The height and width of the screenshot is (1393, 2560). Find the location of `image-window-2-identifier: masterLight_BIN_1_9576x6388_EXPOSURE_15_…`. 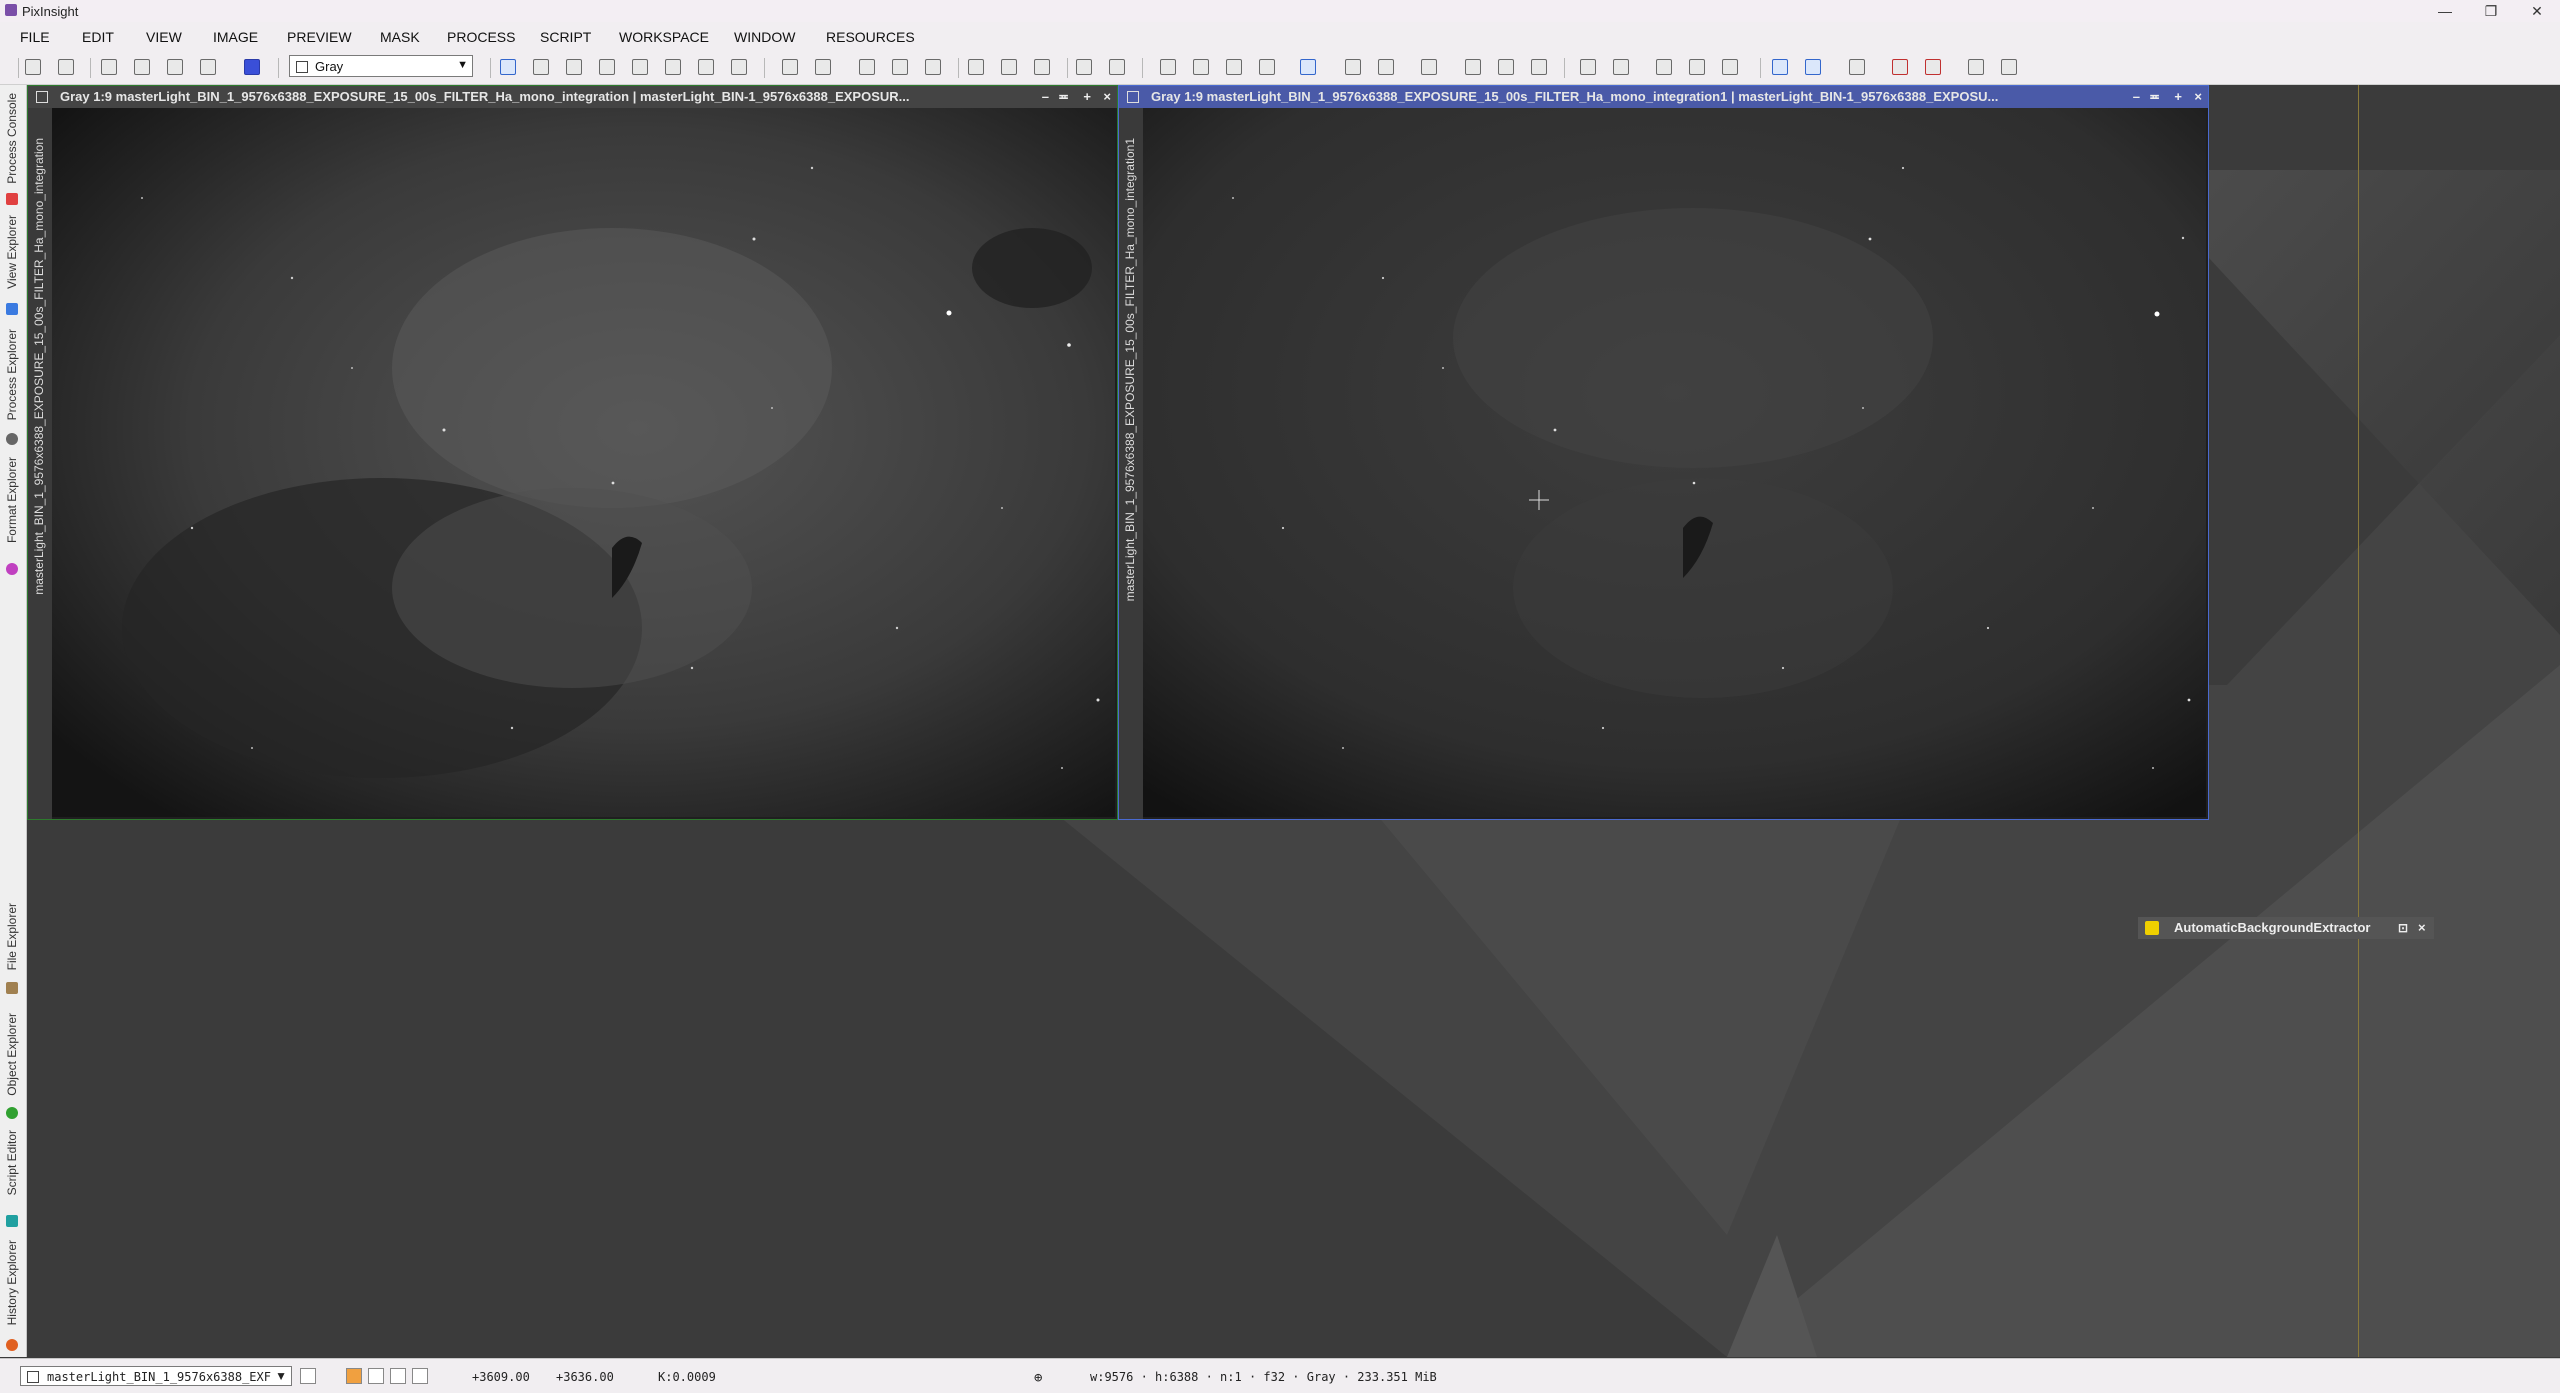

image-window-2-identifier: masterLight_BIN_1_9576x6388_EXPOSURE_15_… is located at coordinates (1130, 369).